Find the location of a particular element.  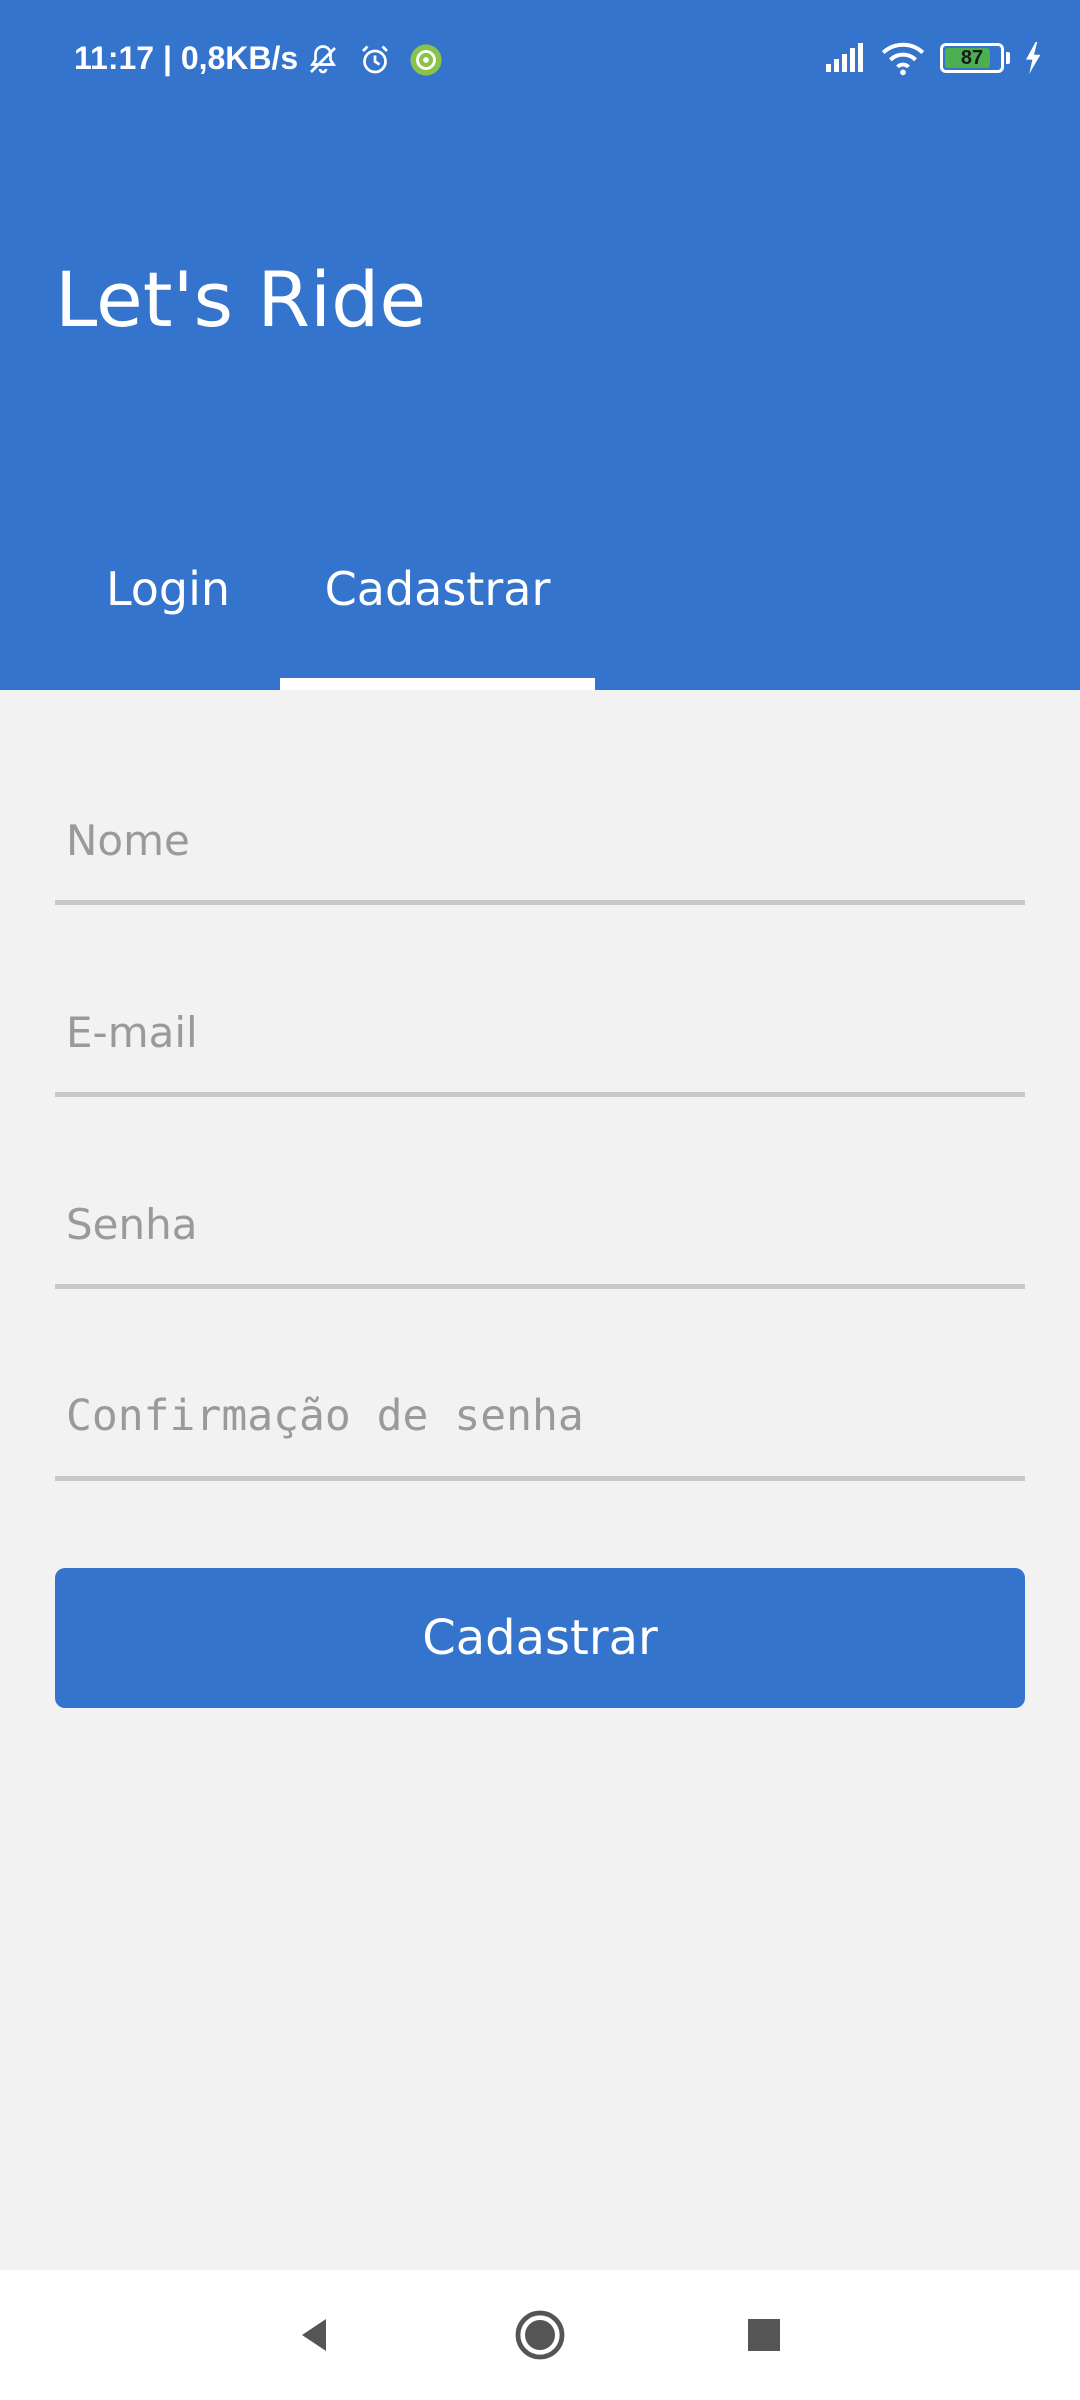

email-field-container is located at coordinates (540, 1068).